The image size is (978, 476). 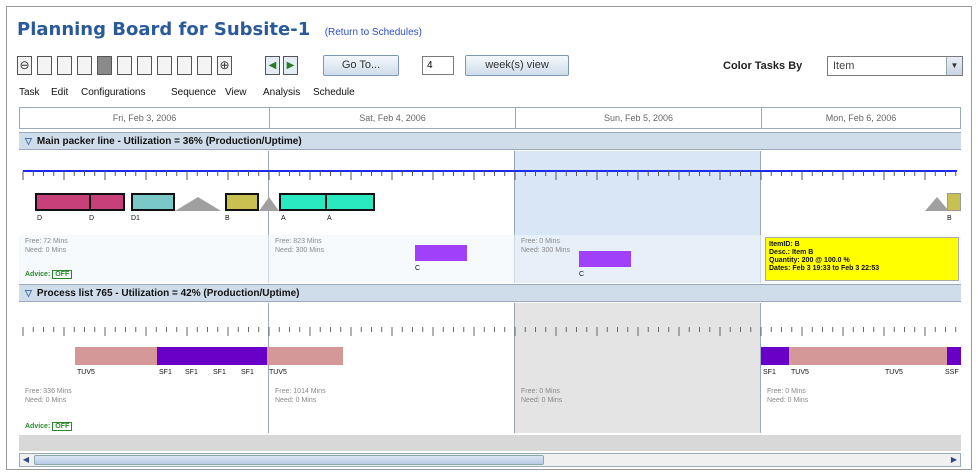 I want to click on scroll-left-icon: ◀, so click(x=26, y=460).